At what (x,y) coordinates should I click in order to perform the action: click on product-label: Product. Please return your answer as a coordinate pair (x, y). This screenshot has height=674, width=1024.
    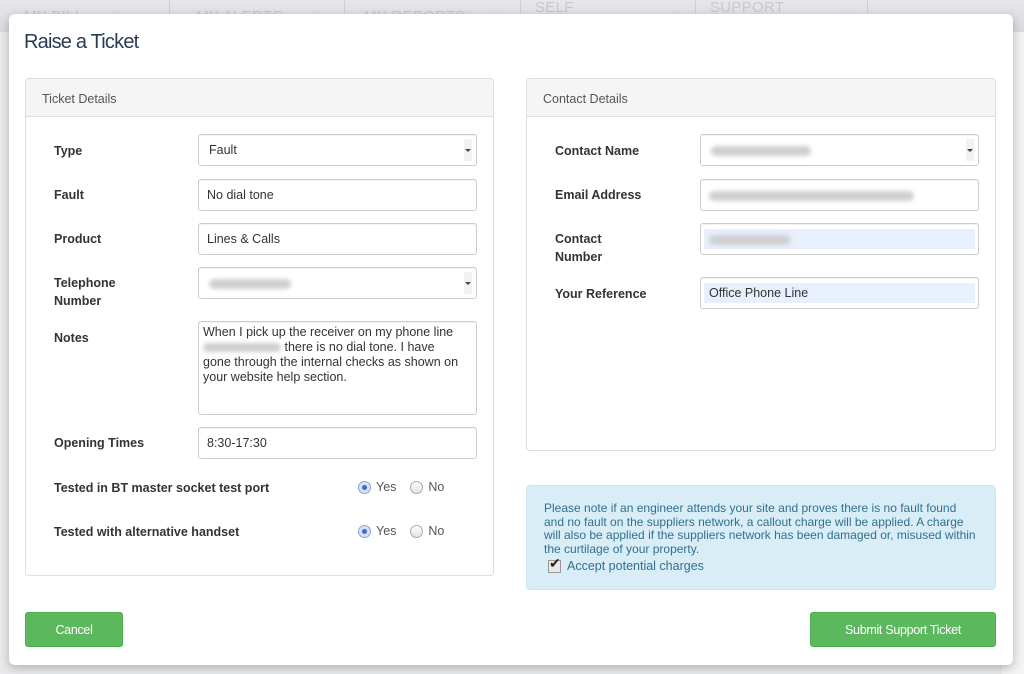
    Looking at the image, I should click on (78, 239).